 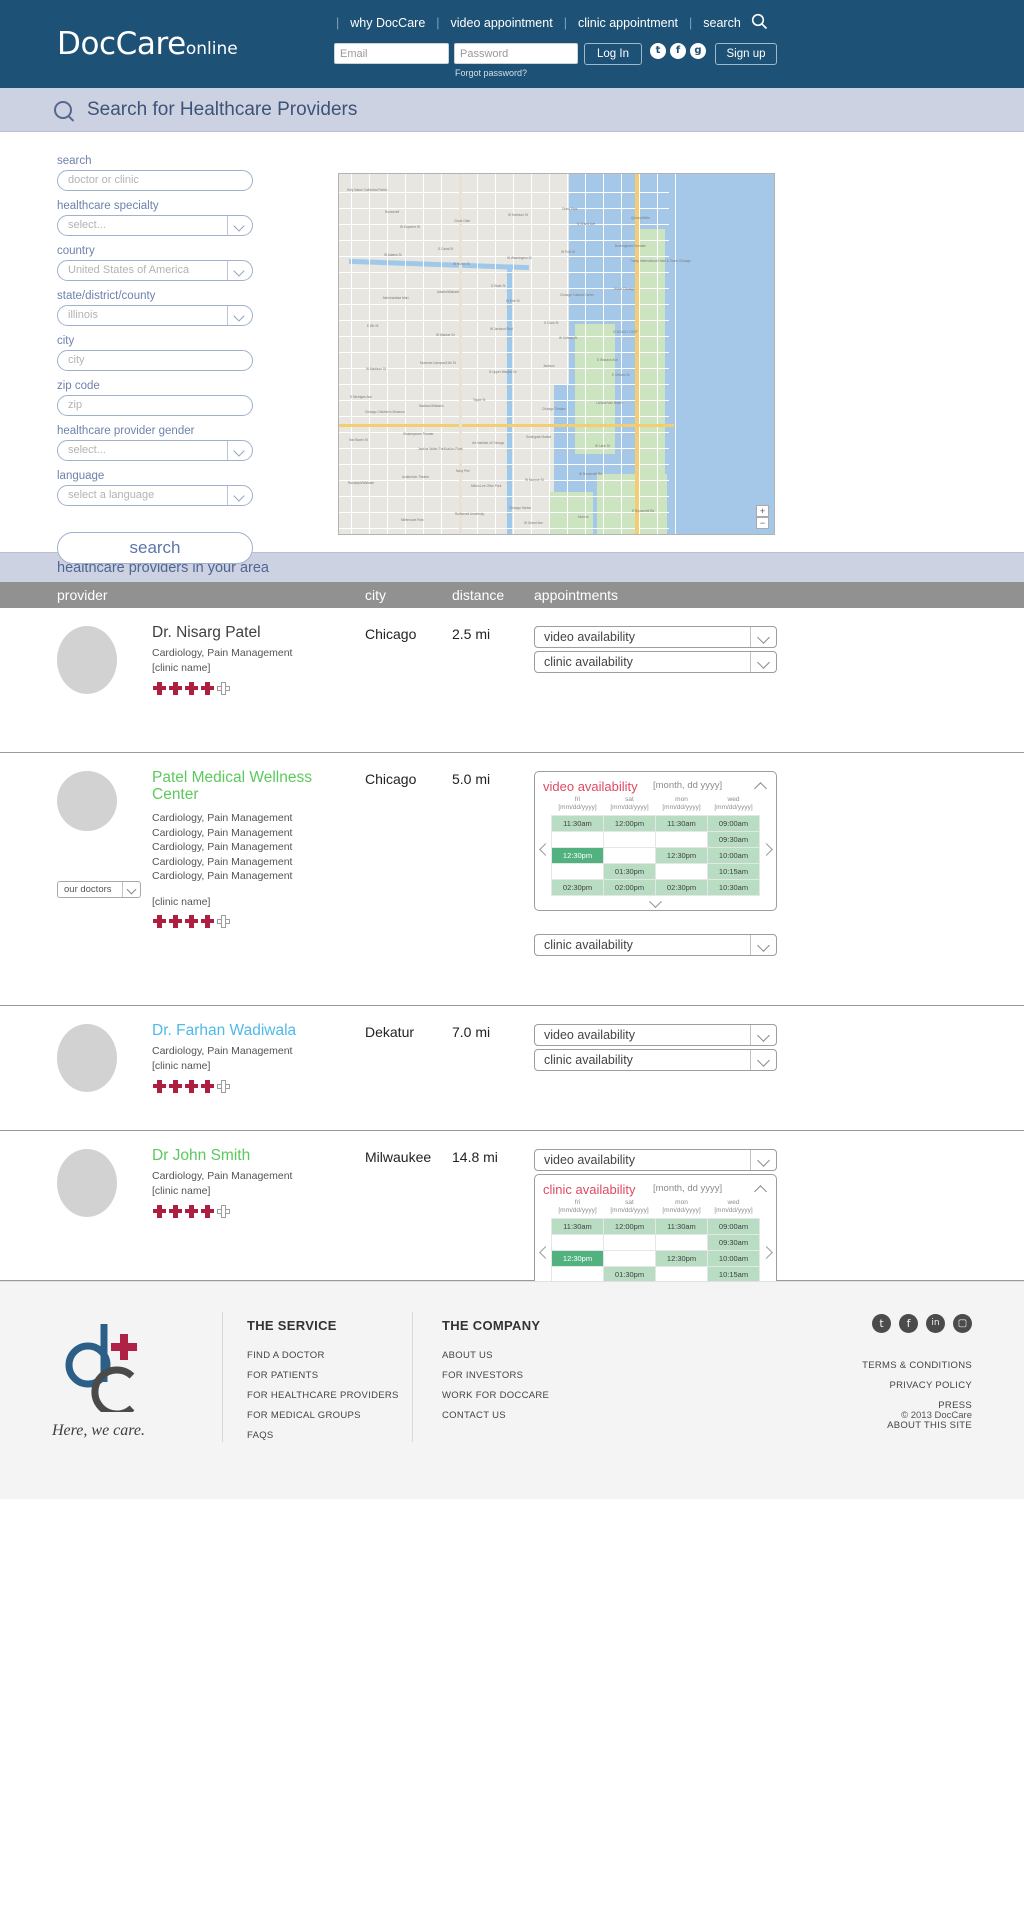 I want to click on password-field: Password, so click(x=516, y=53).